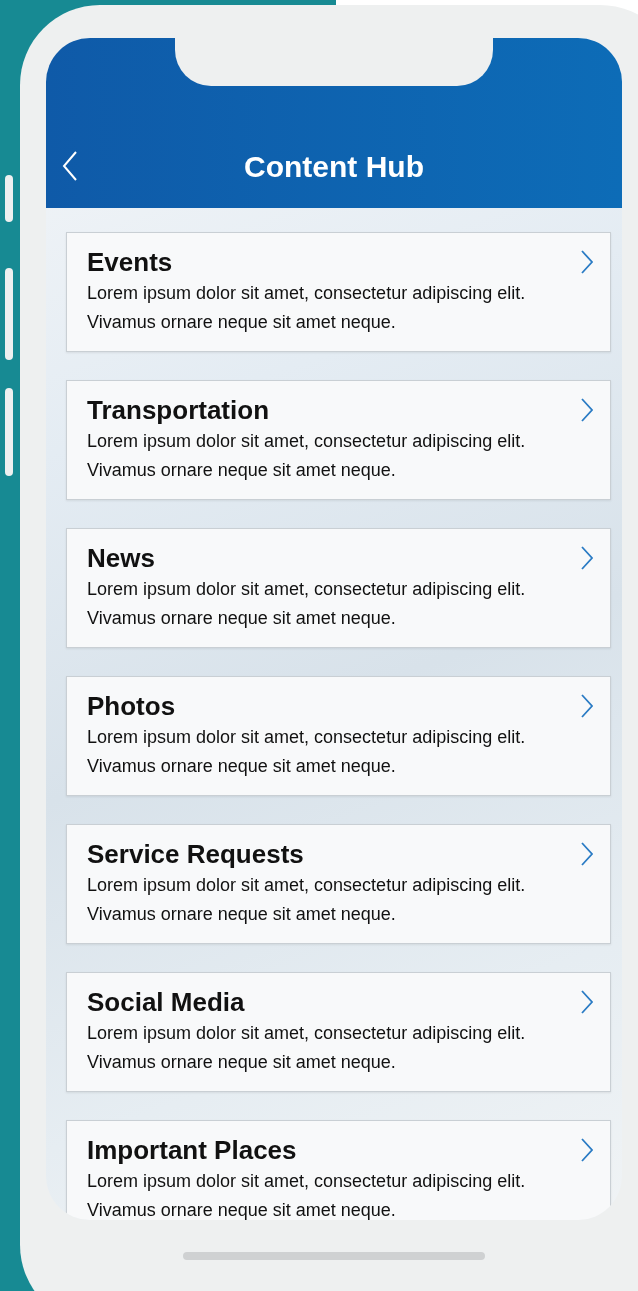  I want to click on list-card: Photos Lorem ipsum dolor sit amet, consectetur adipiscing elit. Vivamus ornare neque sit amet neque., so click(338, 736).